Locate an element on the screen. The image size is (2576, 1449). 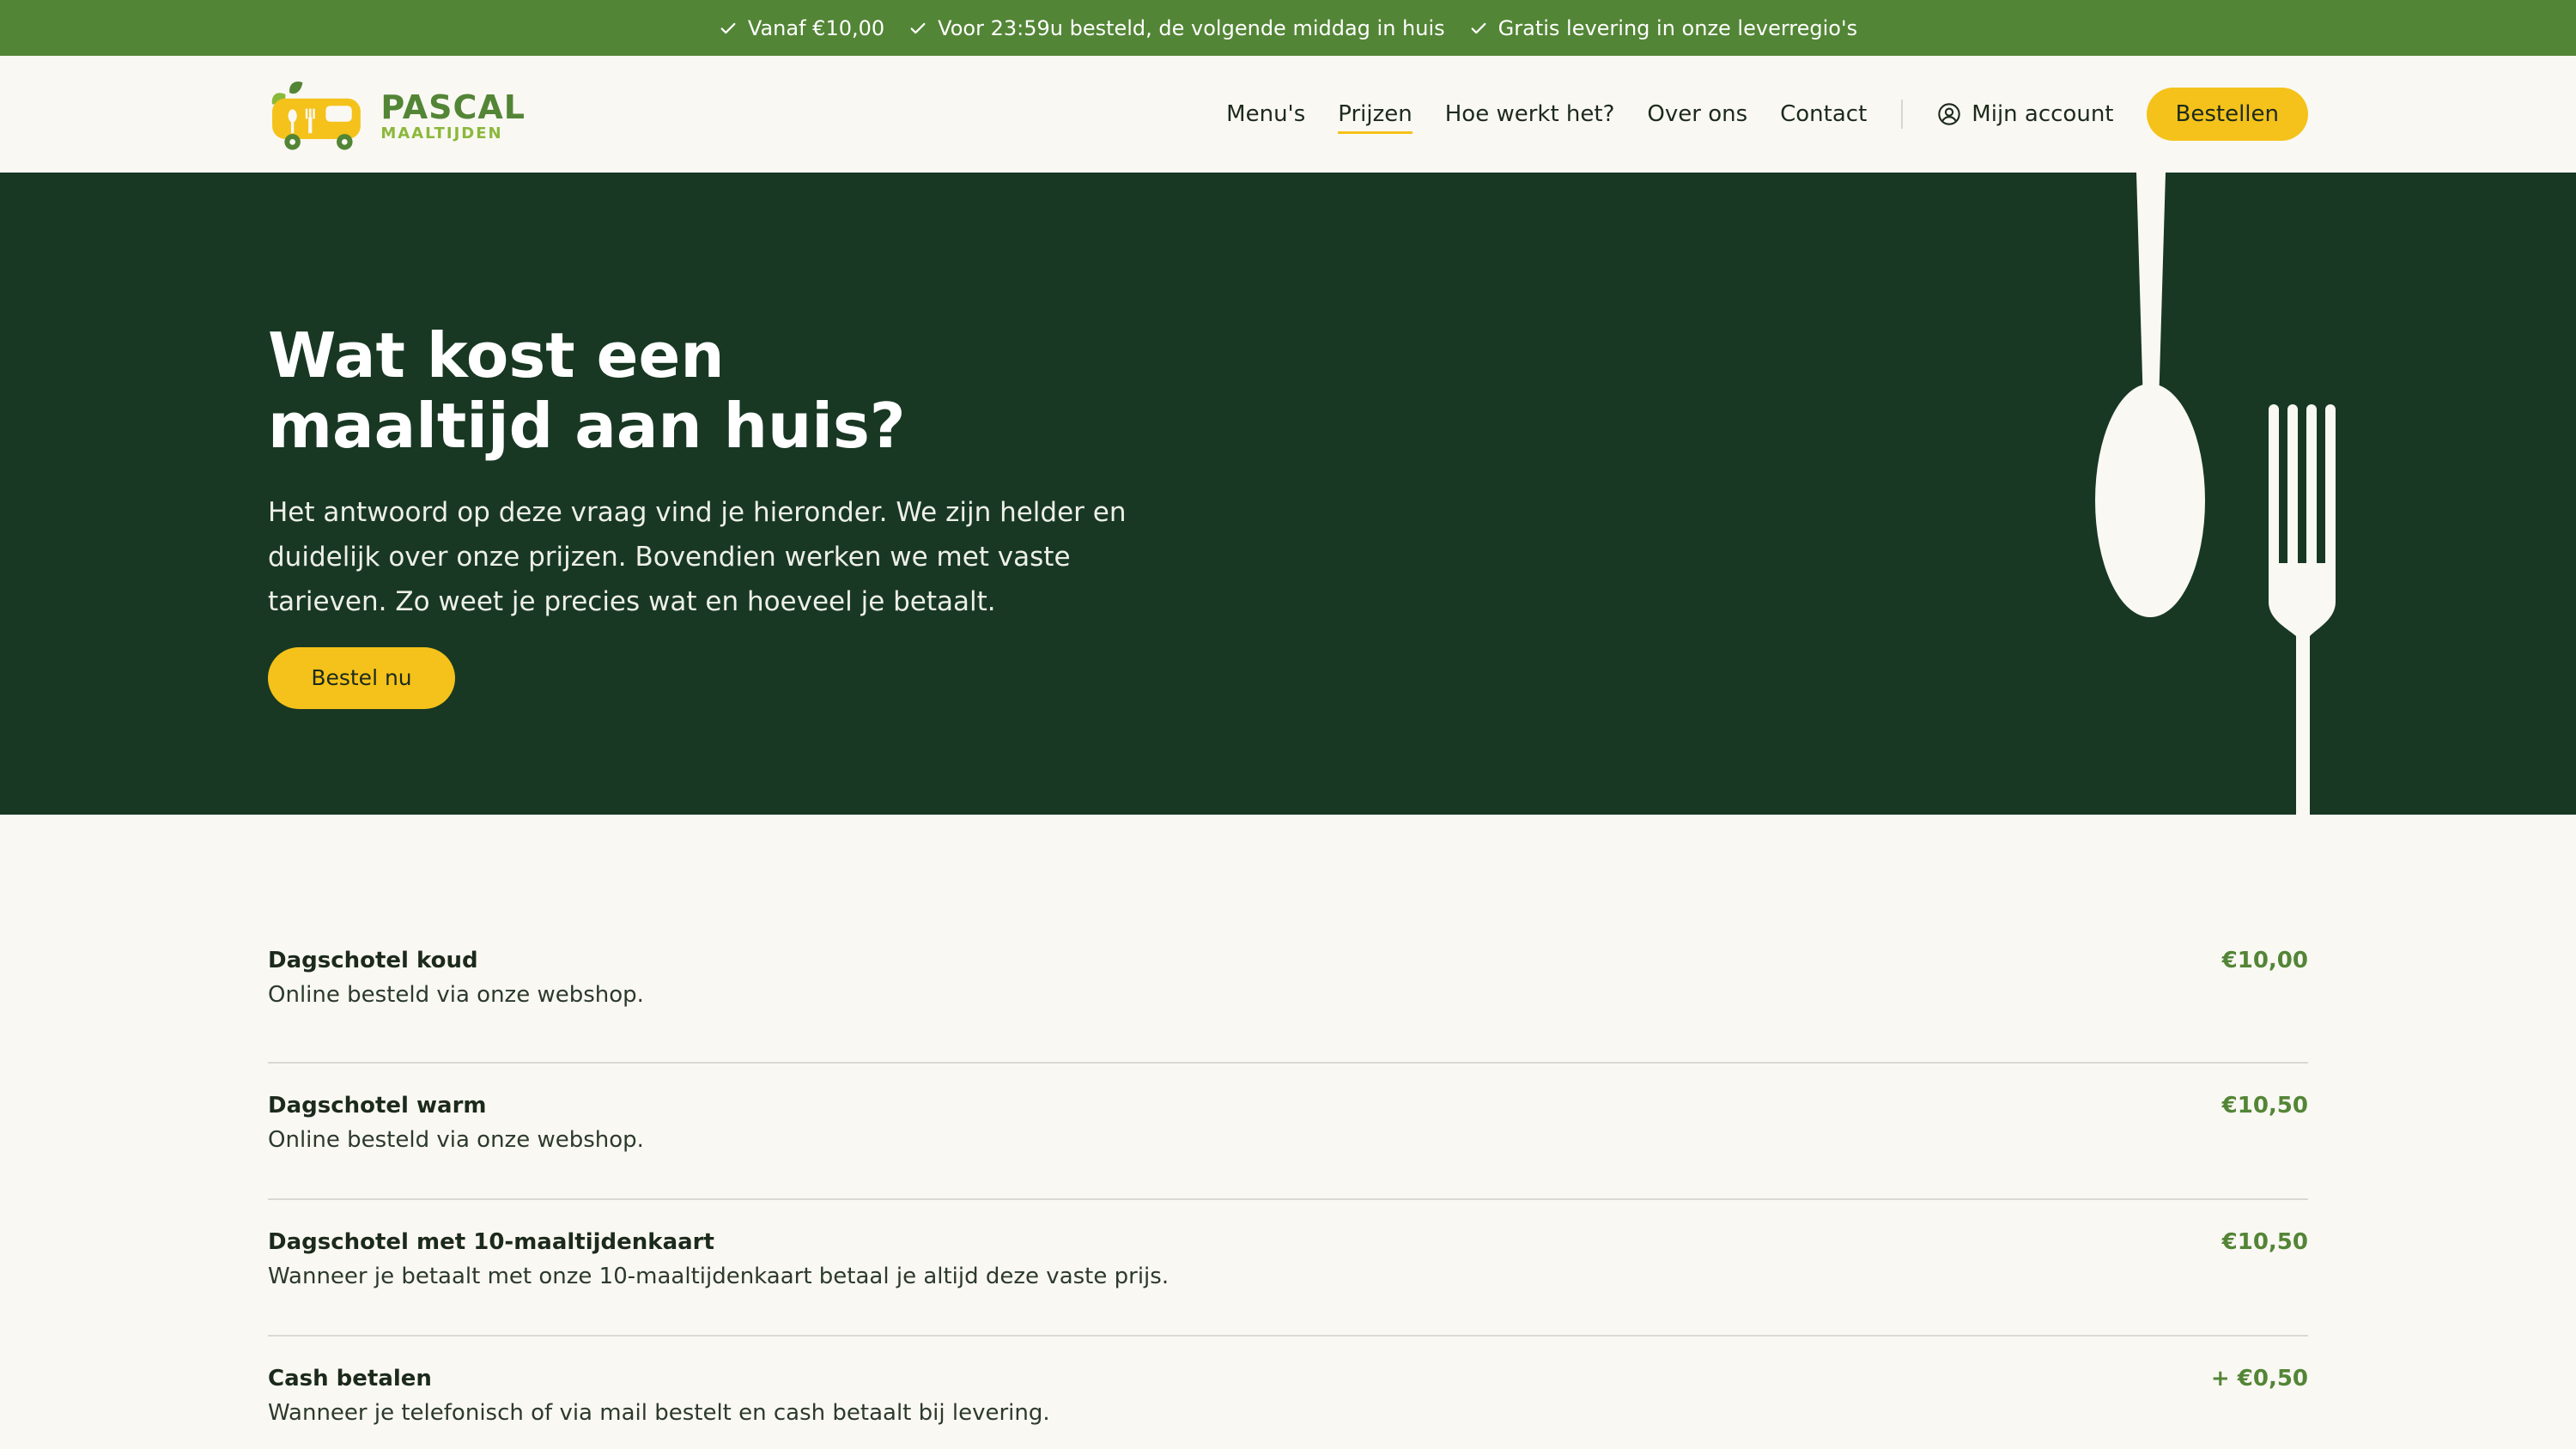
account-link: Mijn account is located at coordinates (2026, 114).